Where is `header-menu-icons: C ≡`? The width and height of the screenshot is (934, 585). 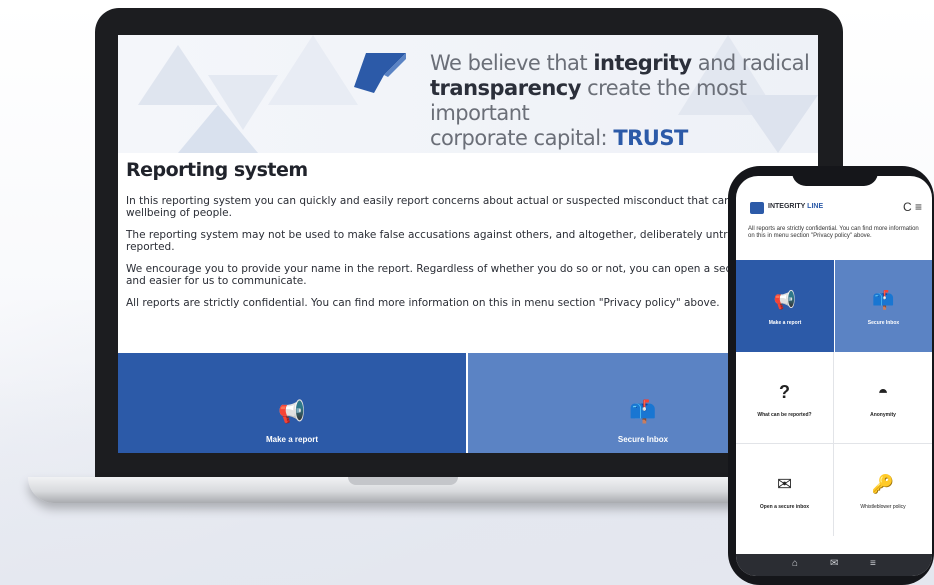 header-menu-icons: C ≡ is located at coordinates (912, 207).